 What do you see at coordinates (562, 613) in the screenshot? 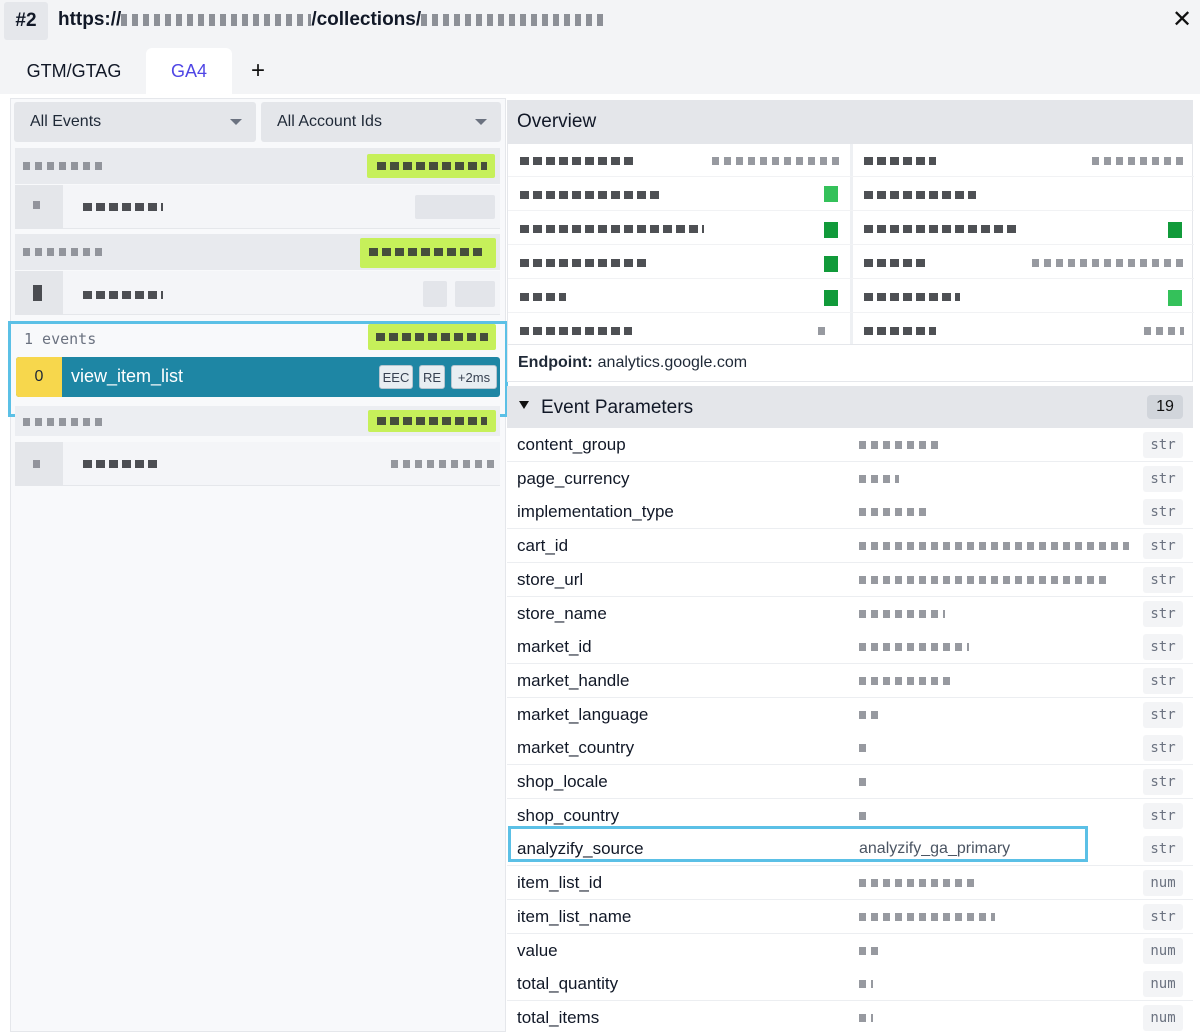
I see `parameter-key: store_name` at bounding box center [562, 613].